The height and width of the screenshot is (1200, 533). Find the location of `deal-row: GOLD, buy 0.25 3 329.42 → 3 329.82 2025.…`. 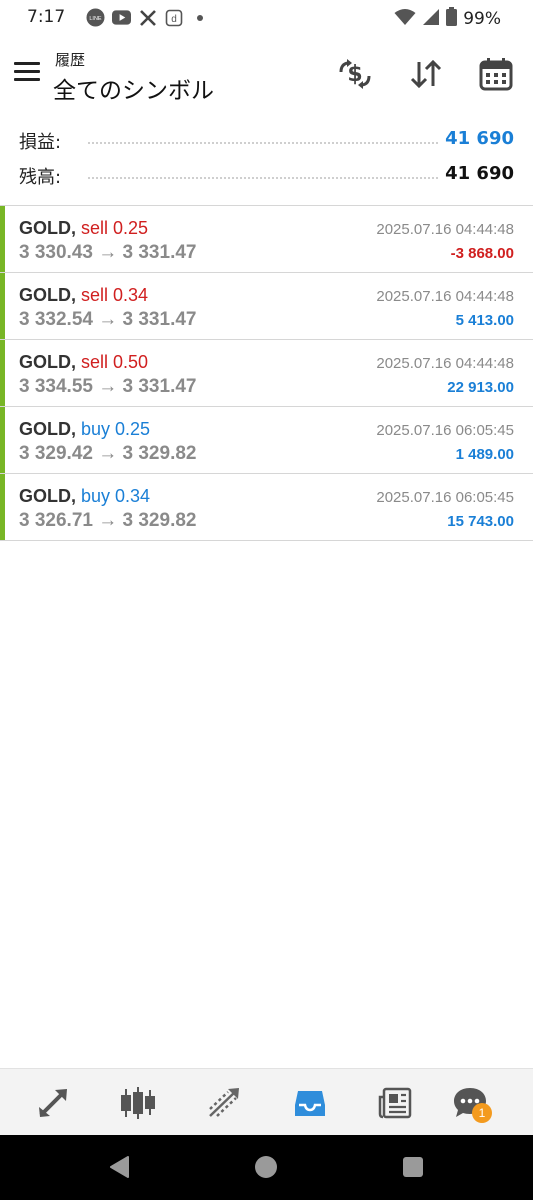

deal-row: GOLD, buy 0.25 3 329.42 → 3 329.82 2025.… is located at coordinates (266, 440).